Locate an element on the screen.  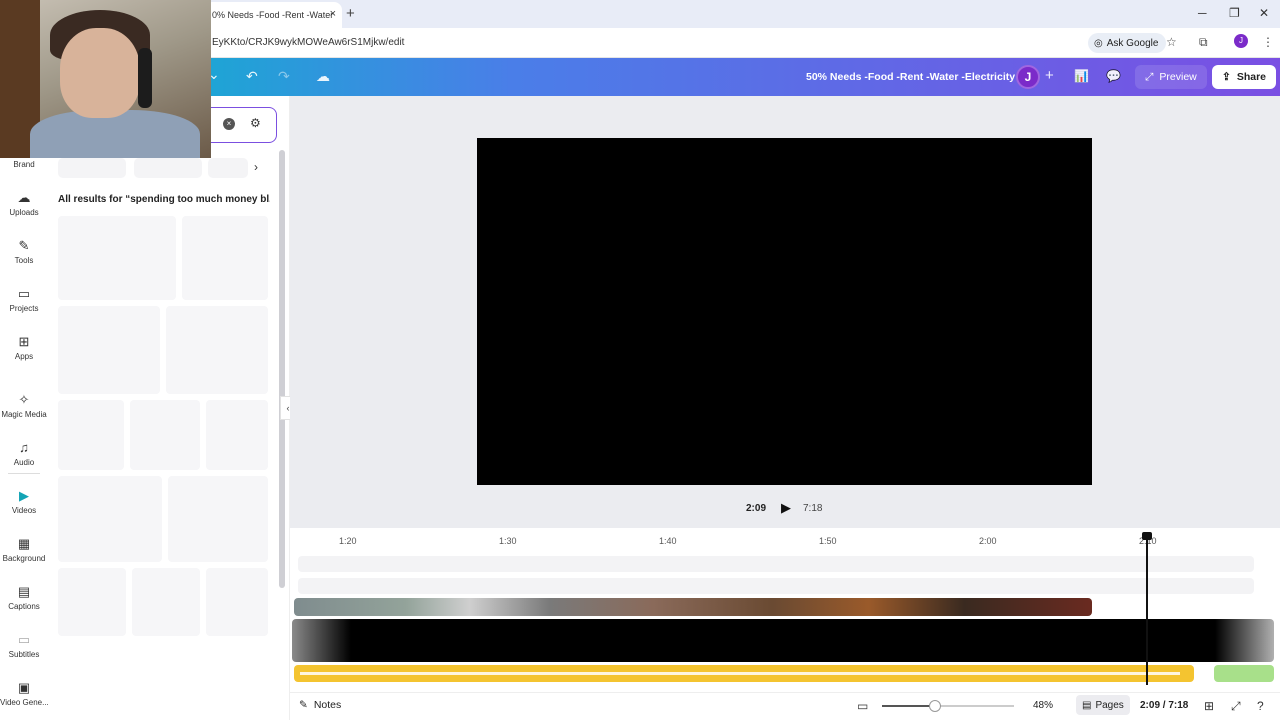
pages-button: ▤ Pages is located at coordinates (1103, 705).